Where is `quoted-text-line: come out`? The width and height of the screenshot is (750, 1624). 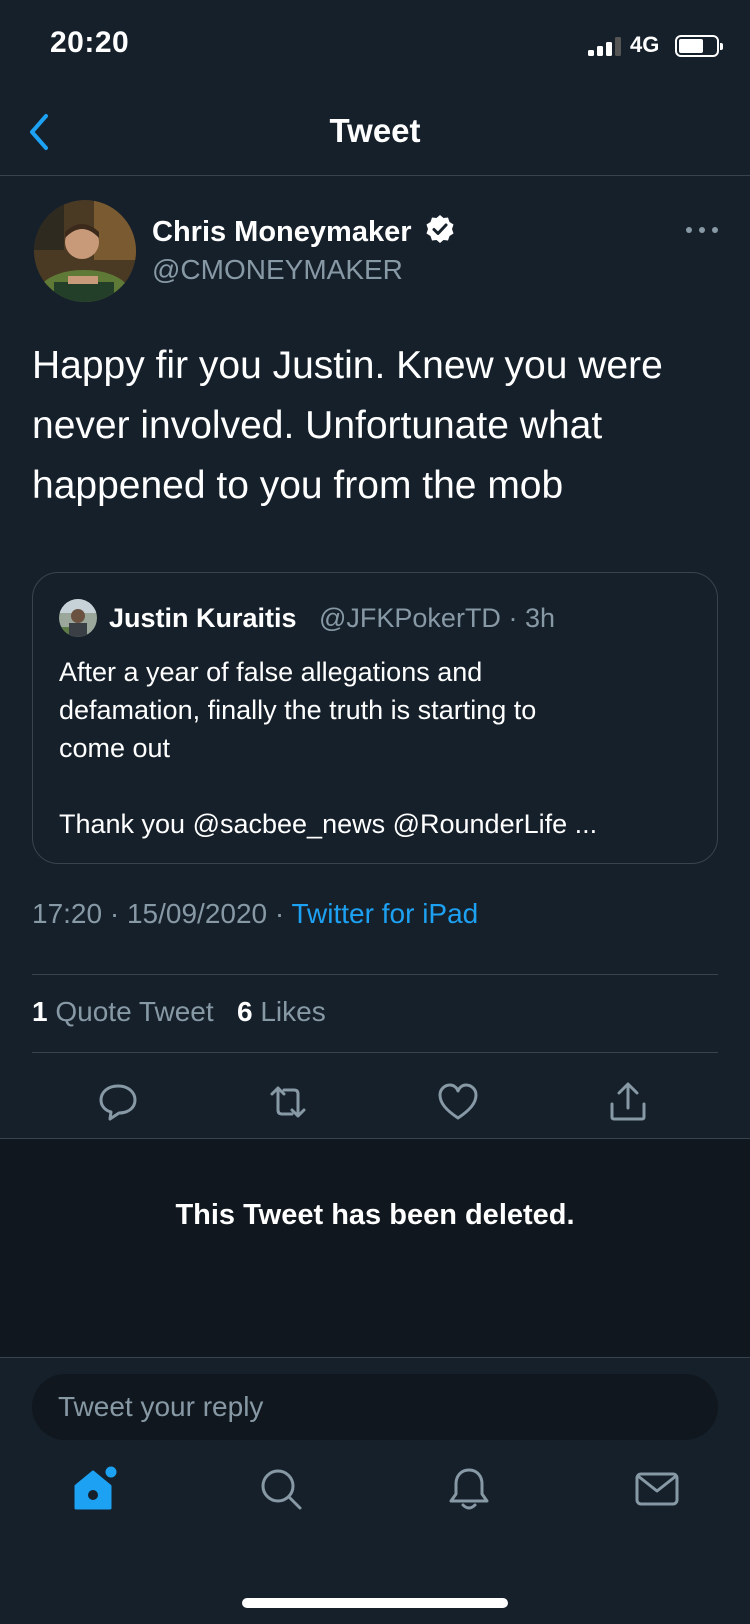
quoted-text-line: come out is located at coordinates (115, 748).